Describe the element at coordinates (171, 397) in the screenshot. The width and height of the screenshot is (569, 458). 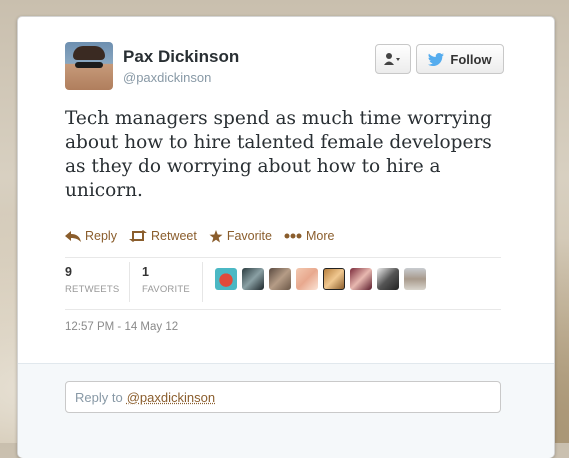
I see `reply-mention: @paxdickinson` at that location.